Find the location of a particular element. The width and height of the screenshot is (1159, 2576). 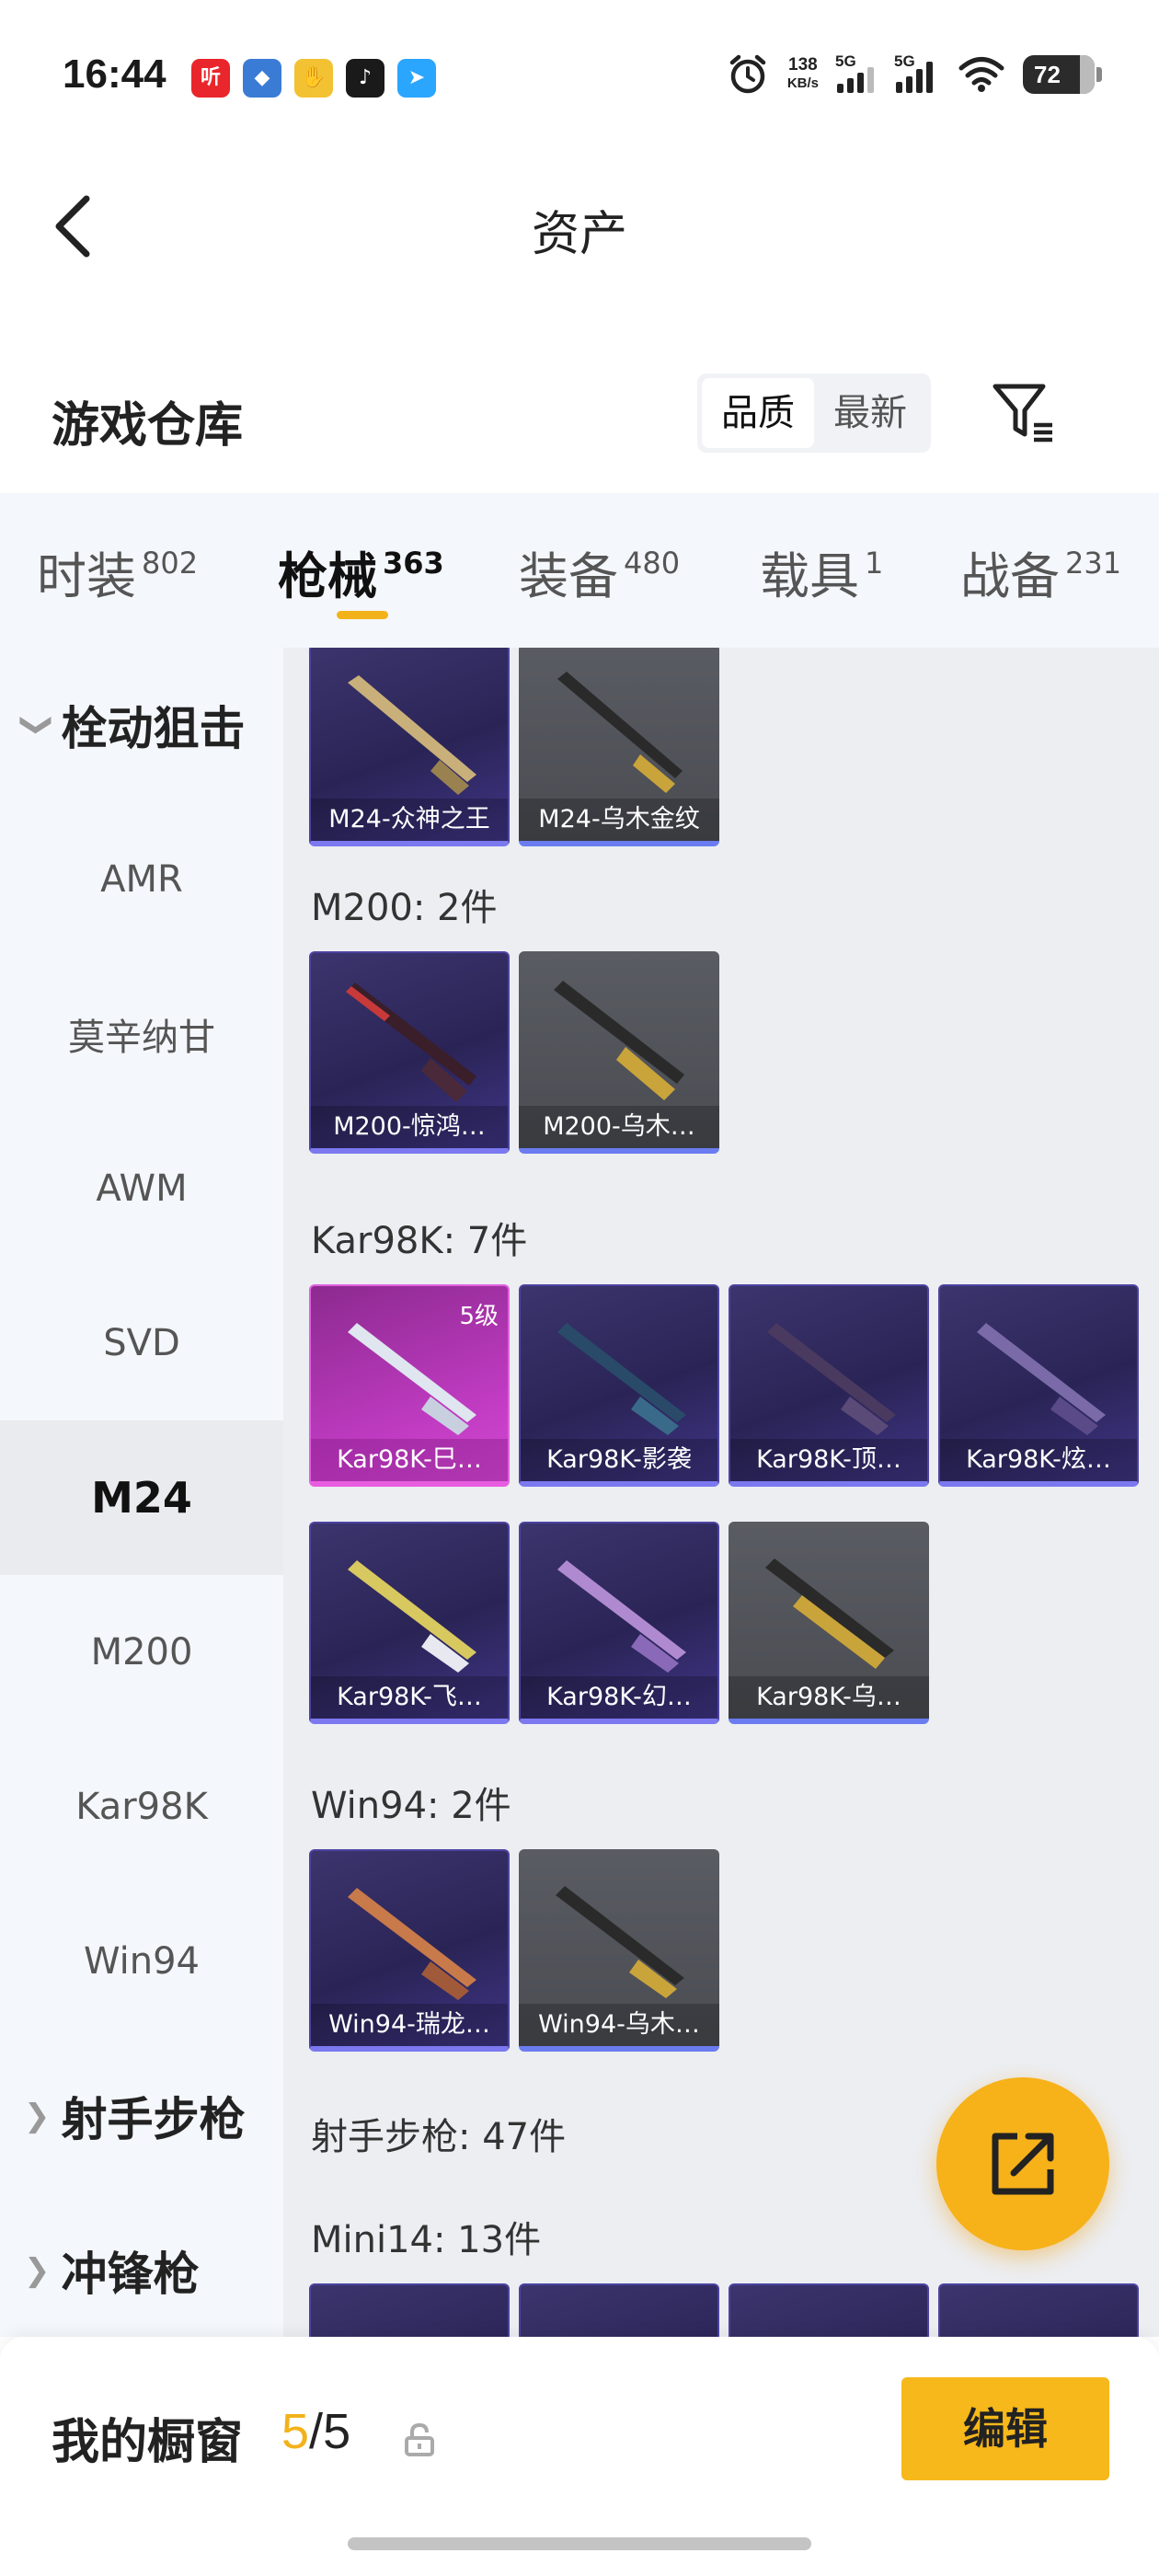

sort-toggle: 品质 最新 is located at coordinates (814, 413).